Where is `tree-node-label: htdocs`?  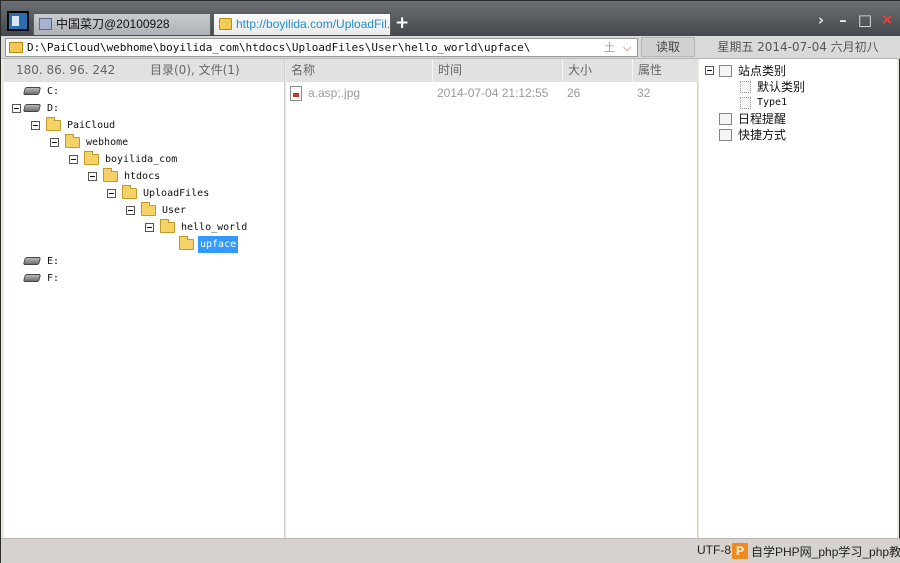
tree-node-label: htdocs is located at coordinates (142, 176).